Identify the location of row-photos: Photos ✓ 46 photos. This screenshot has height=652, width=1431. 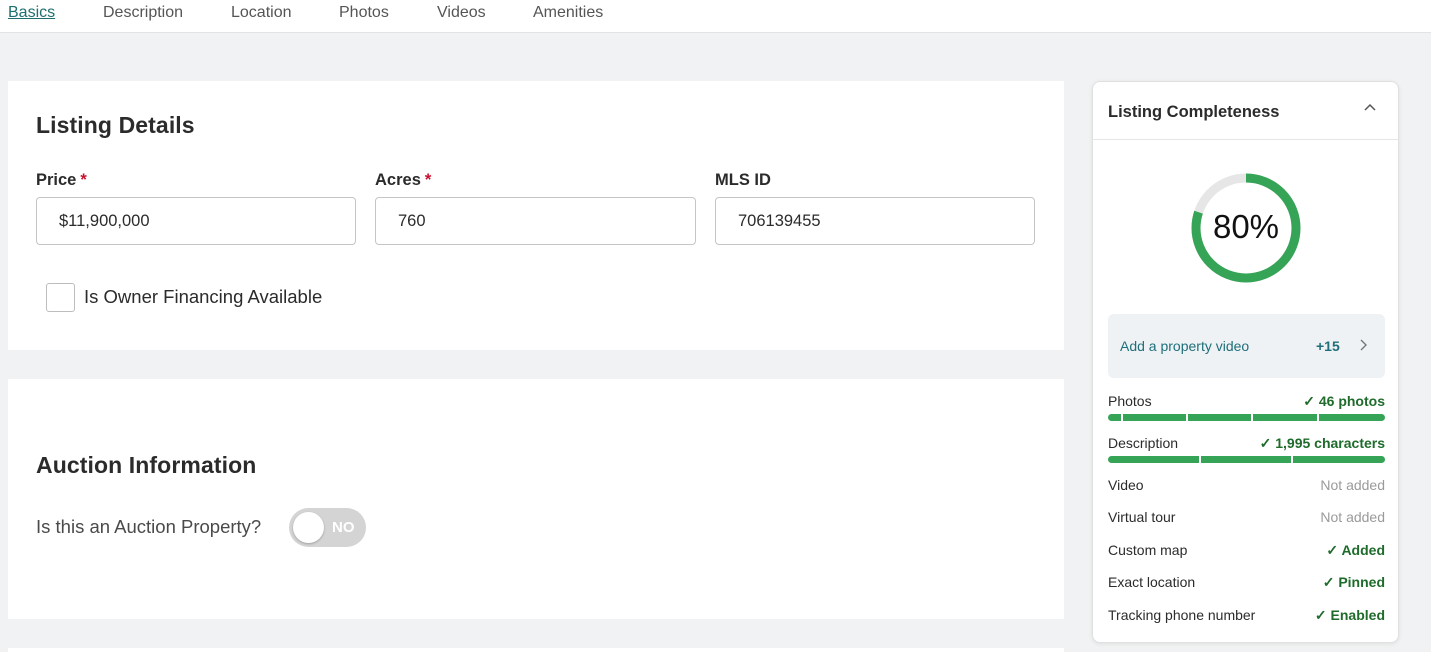
(1246, 403).